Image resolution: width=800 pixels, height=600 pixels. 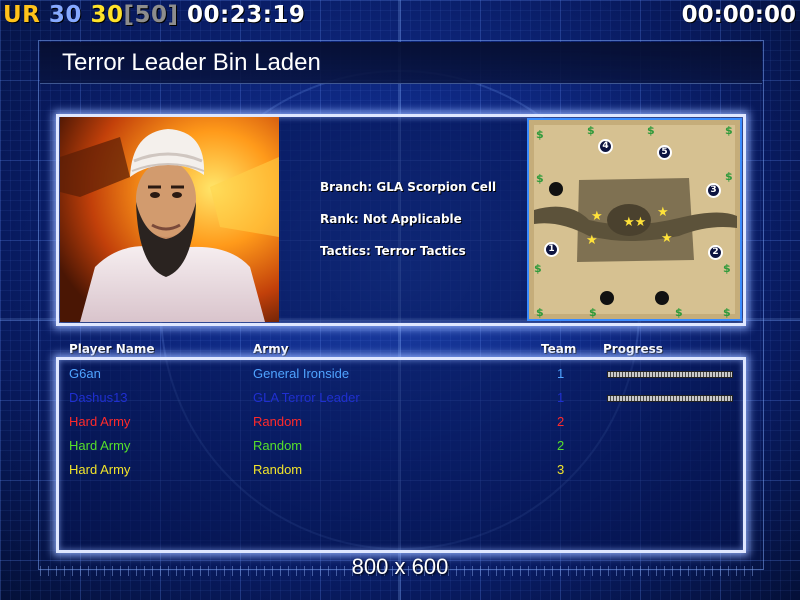 I want to click on general-rank: Rank: Not Applicable, so click(x=391, y=219).